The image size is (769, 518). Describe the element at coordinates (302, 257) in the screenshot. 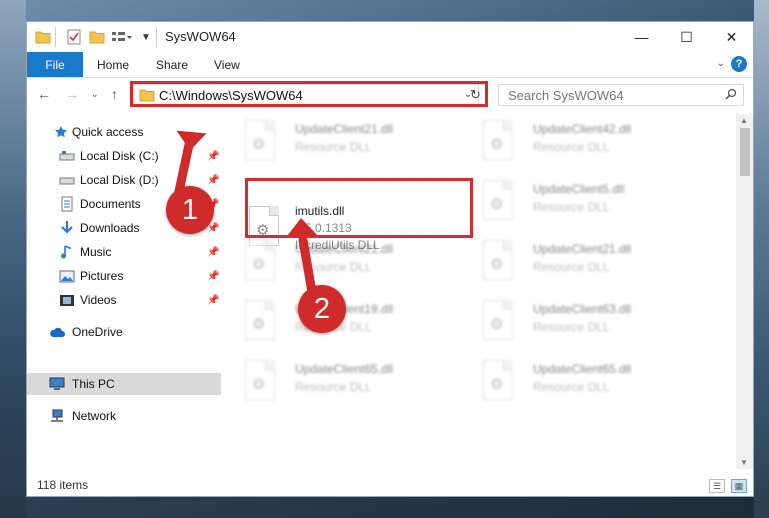

I see `arrow-to-dll-file` at that location.